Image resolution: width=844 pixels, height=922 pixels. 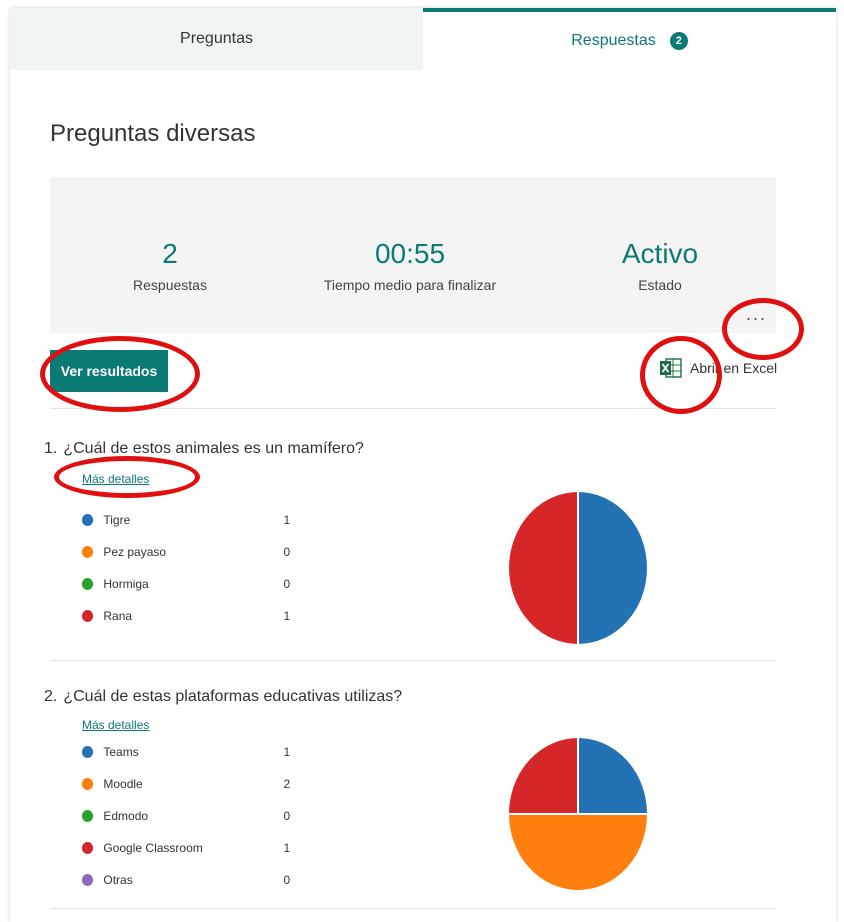 I want to click on stat-responses-value: 2, so click(x=170, y=253).